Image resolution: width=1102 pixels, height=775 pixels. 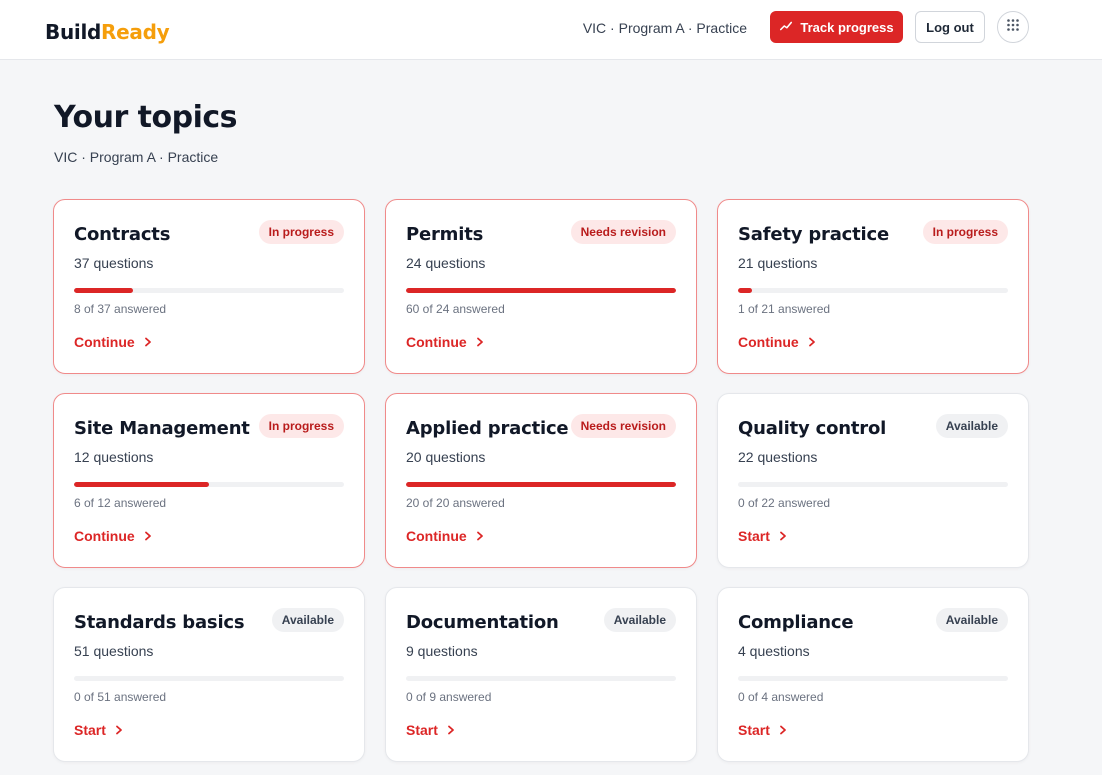 What do you see at coordinates (784, 309) in the screenshot?
I see `answered-count: 1 of 21 answered` at bounding box center [784, 309].